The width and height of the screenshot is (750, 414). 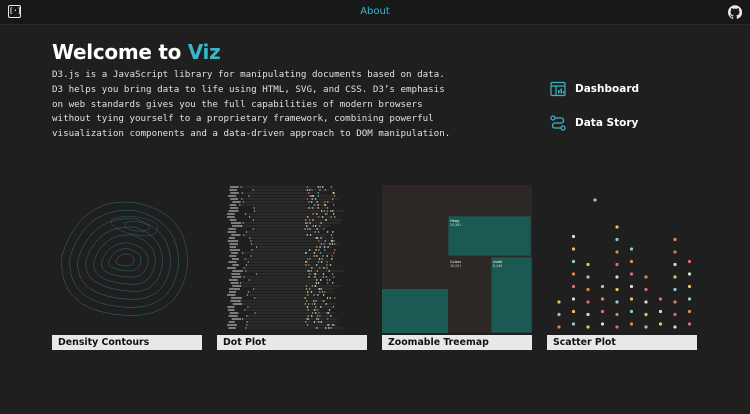 I want to click on card-dot-plot: Dot Plot, so click(x=292, y=267).